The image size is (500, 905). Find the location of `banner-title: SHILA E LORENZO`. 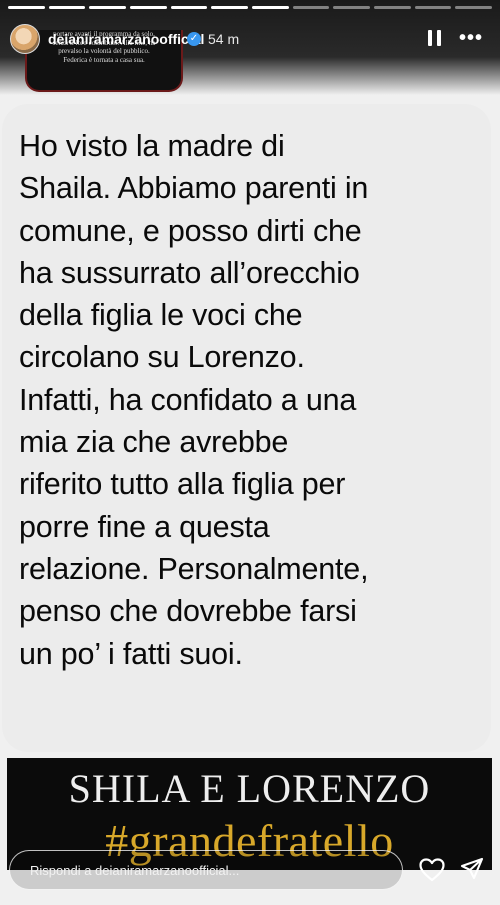

banner-title: SHILA E LORENZO is located at coordinates (249, 788).